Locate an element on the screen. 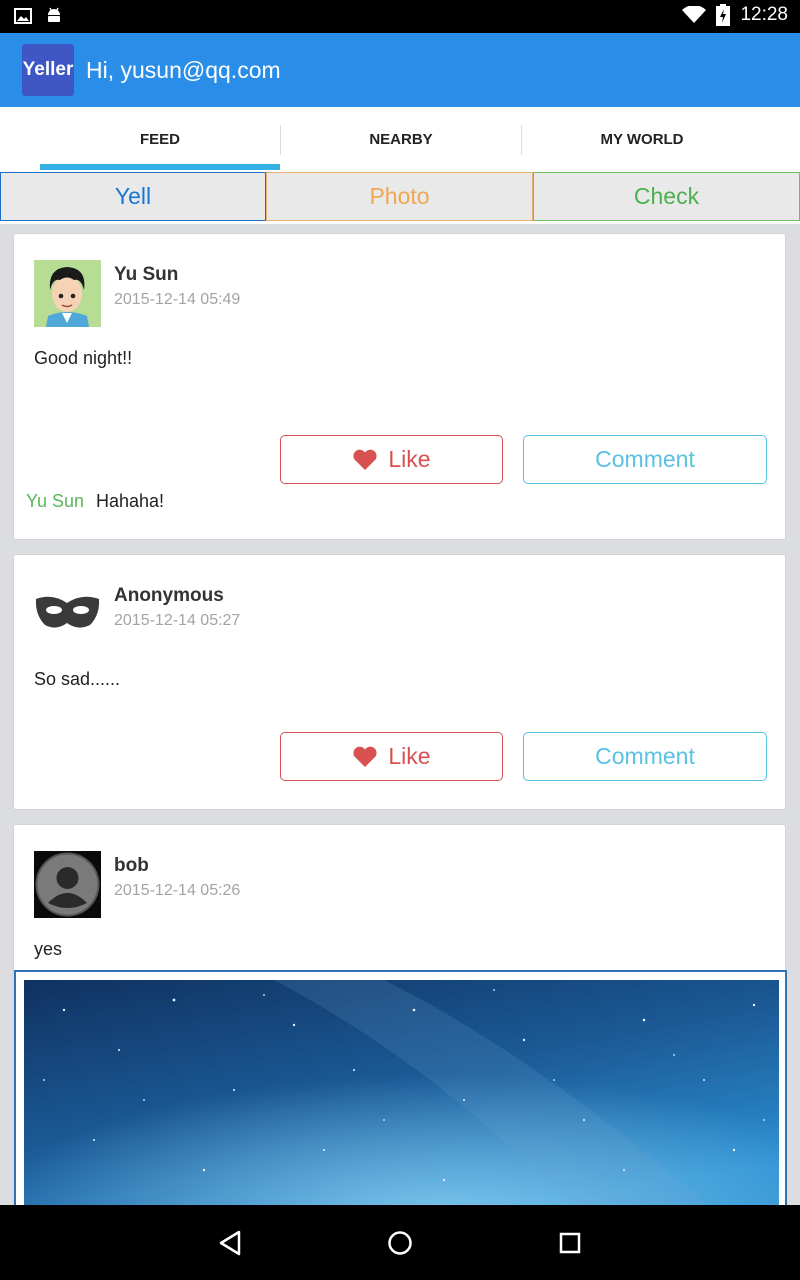 This screenshot has width=800, height=1280. check-button: Check is located at coordinates (666, 196).